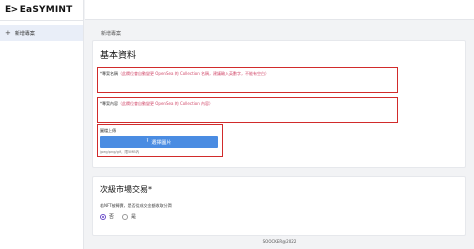 The image size is (474, 249). I want to click on radio-yes, so click(125, 216).